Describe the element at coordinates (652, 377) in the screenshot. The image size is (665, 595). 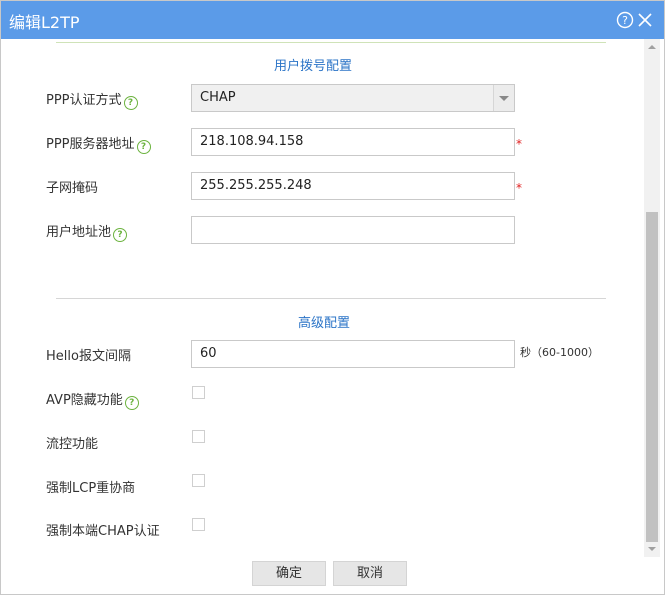
I see `scrollbar-thumb` at that location.